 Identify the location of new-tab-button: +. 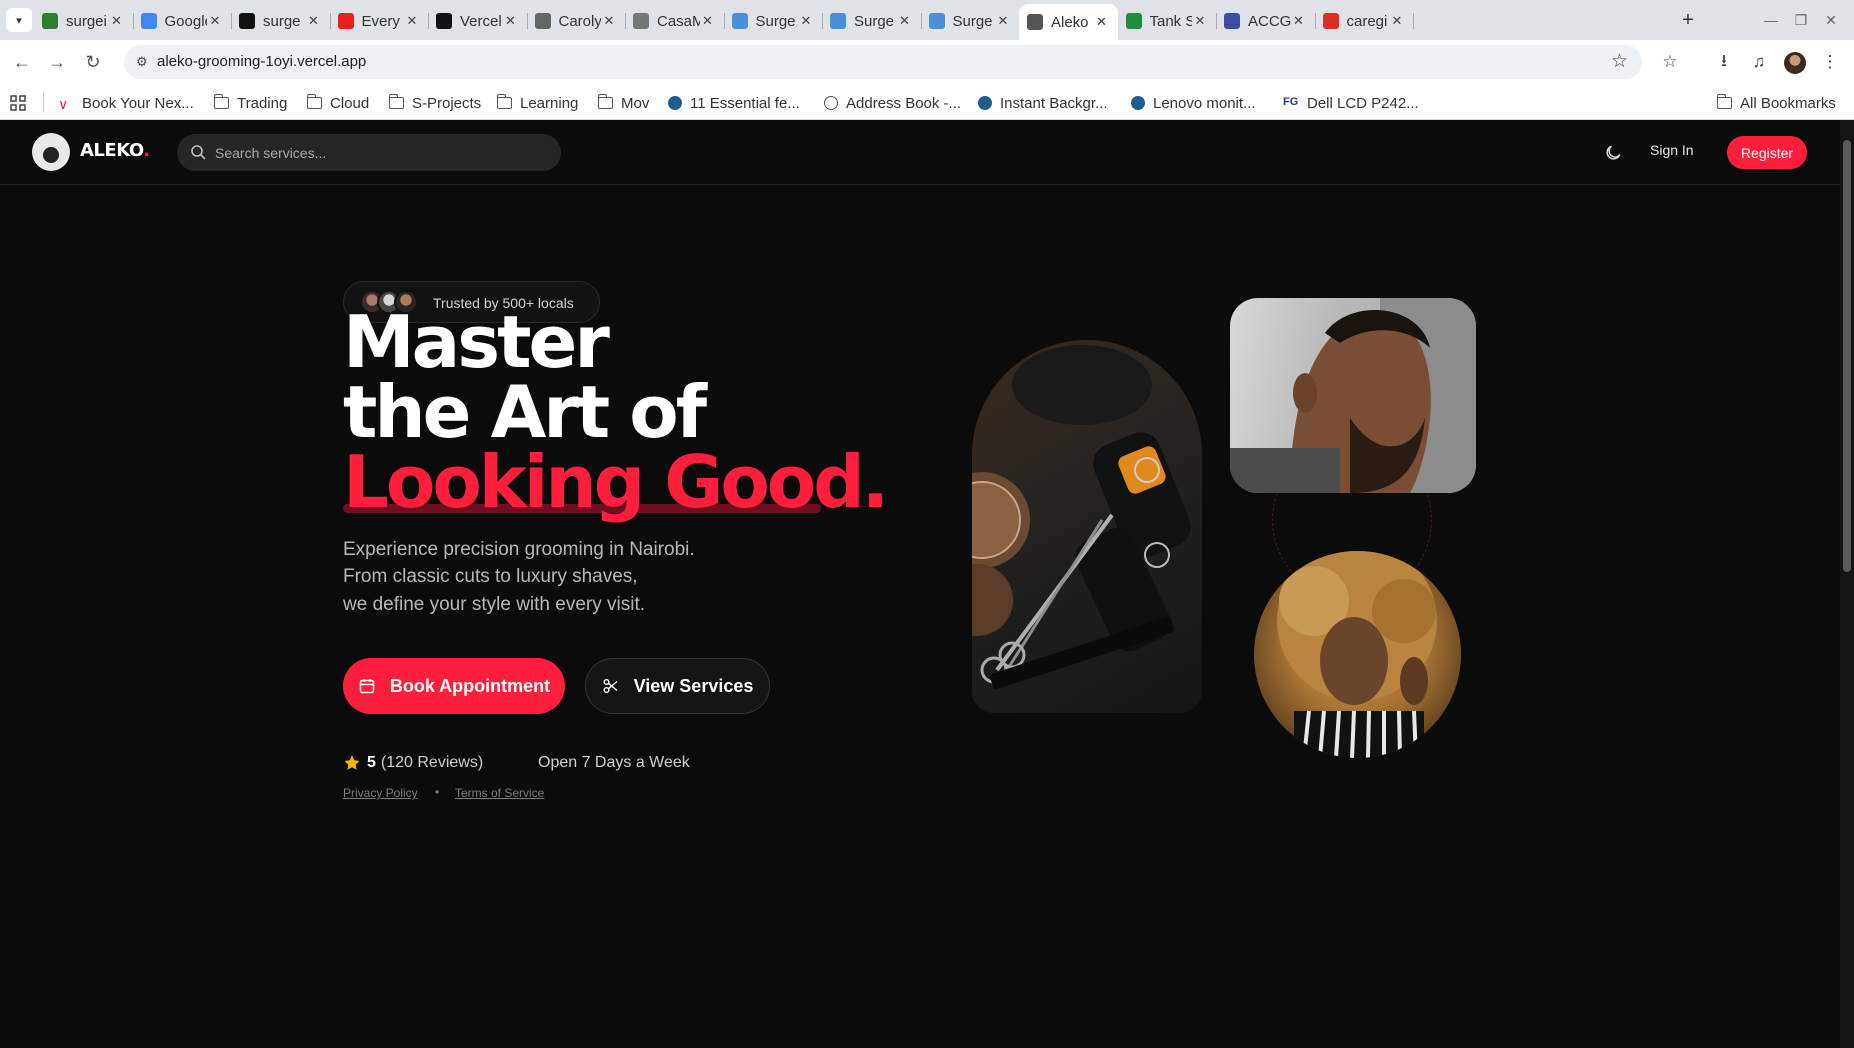
(1688, 20).